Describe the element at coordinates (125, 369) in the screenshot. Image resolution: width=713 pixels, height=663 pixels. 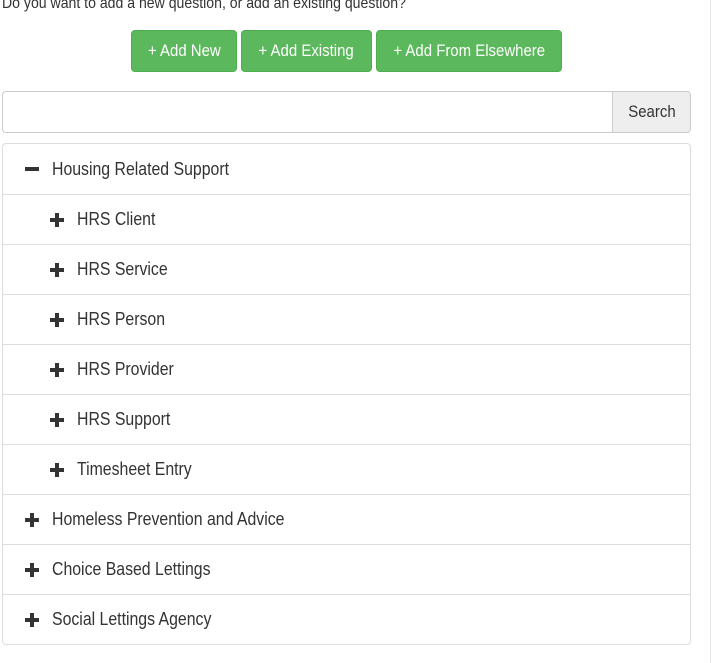
I see `tree-item-label: HRS Provider` at that location.